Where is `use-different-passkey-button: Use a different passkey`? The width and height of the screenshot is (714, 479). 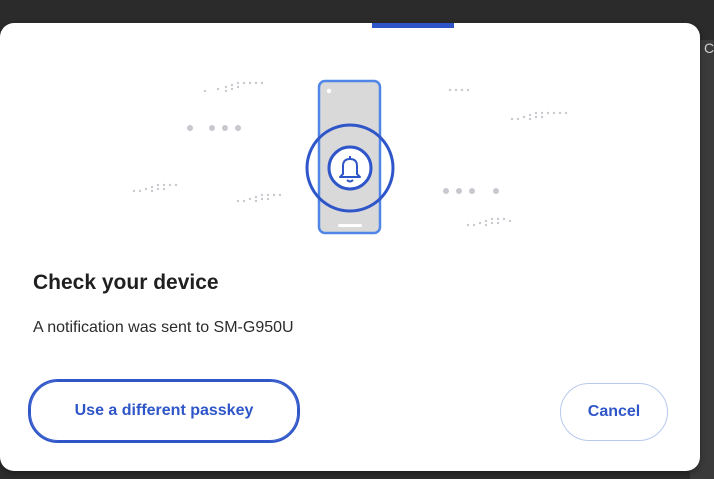
use-different-passkey-button: Use a different passkey is located at coordinates (164, 411).